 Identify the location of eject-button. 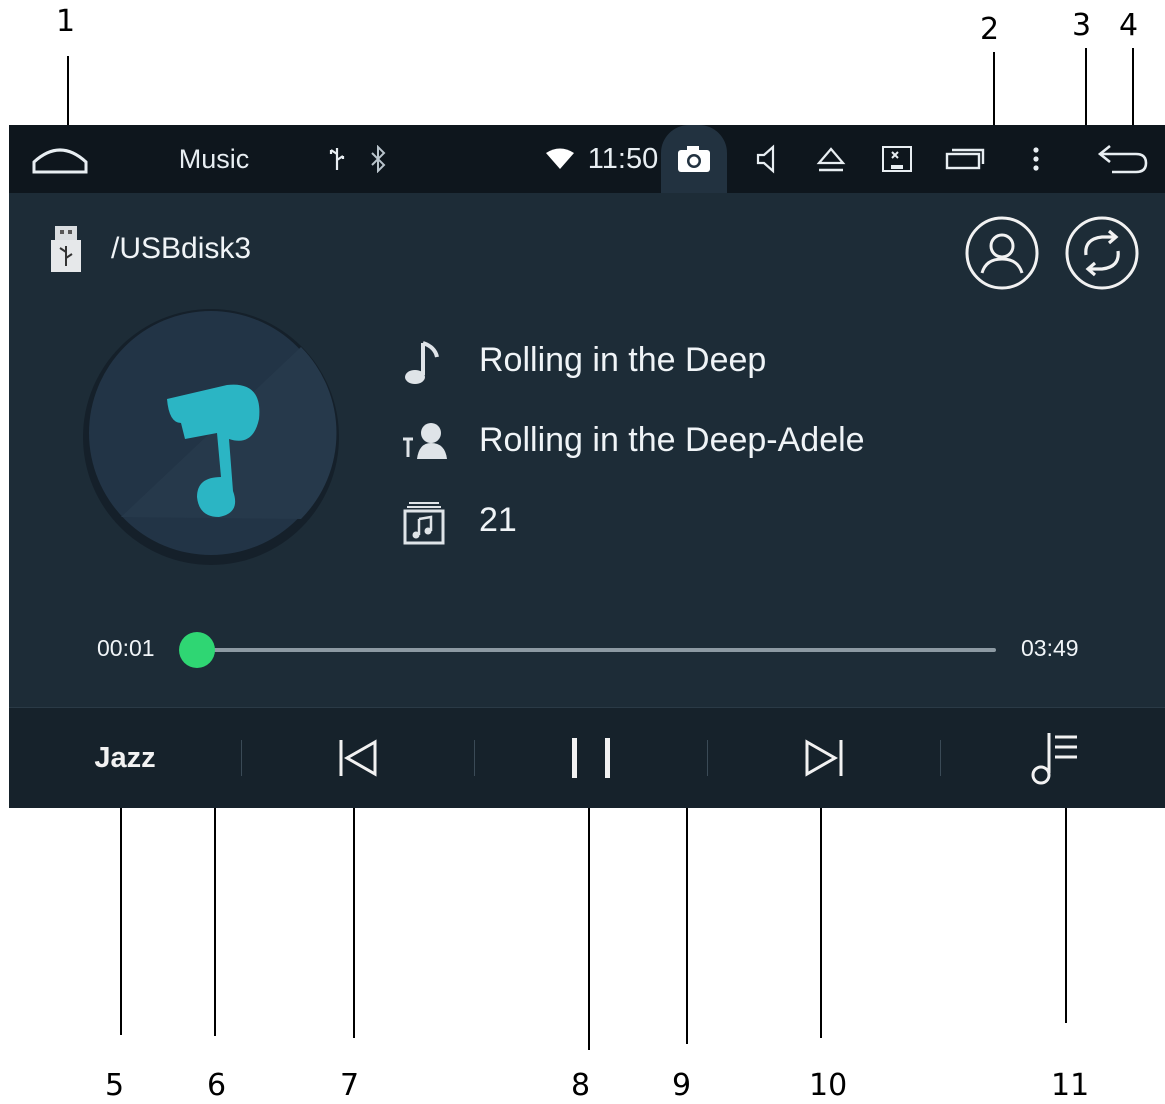
(831, 159).